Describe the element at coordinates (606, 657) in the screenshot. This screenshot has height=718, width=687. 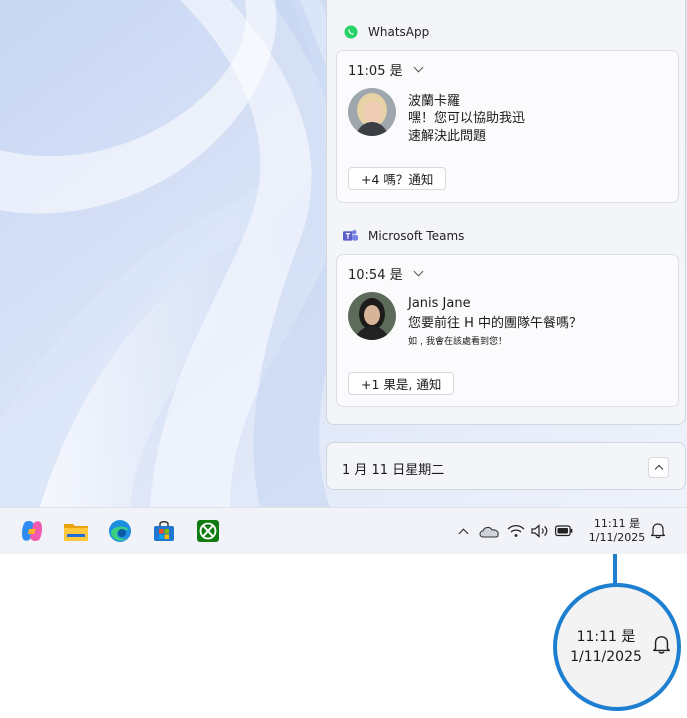
I see `magnified-clock-date: 1/11/2025` at that location.